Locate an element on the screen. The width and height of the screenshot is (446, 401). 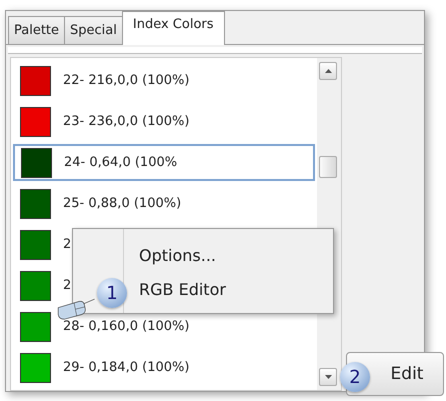
color-label: 25- 0,88,0 (100%) is located at coordinates (122, 203).